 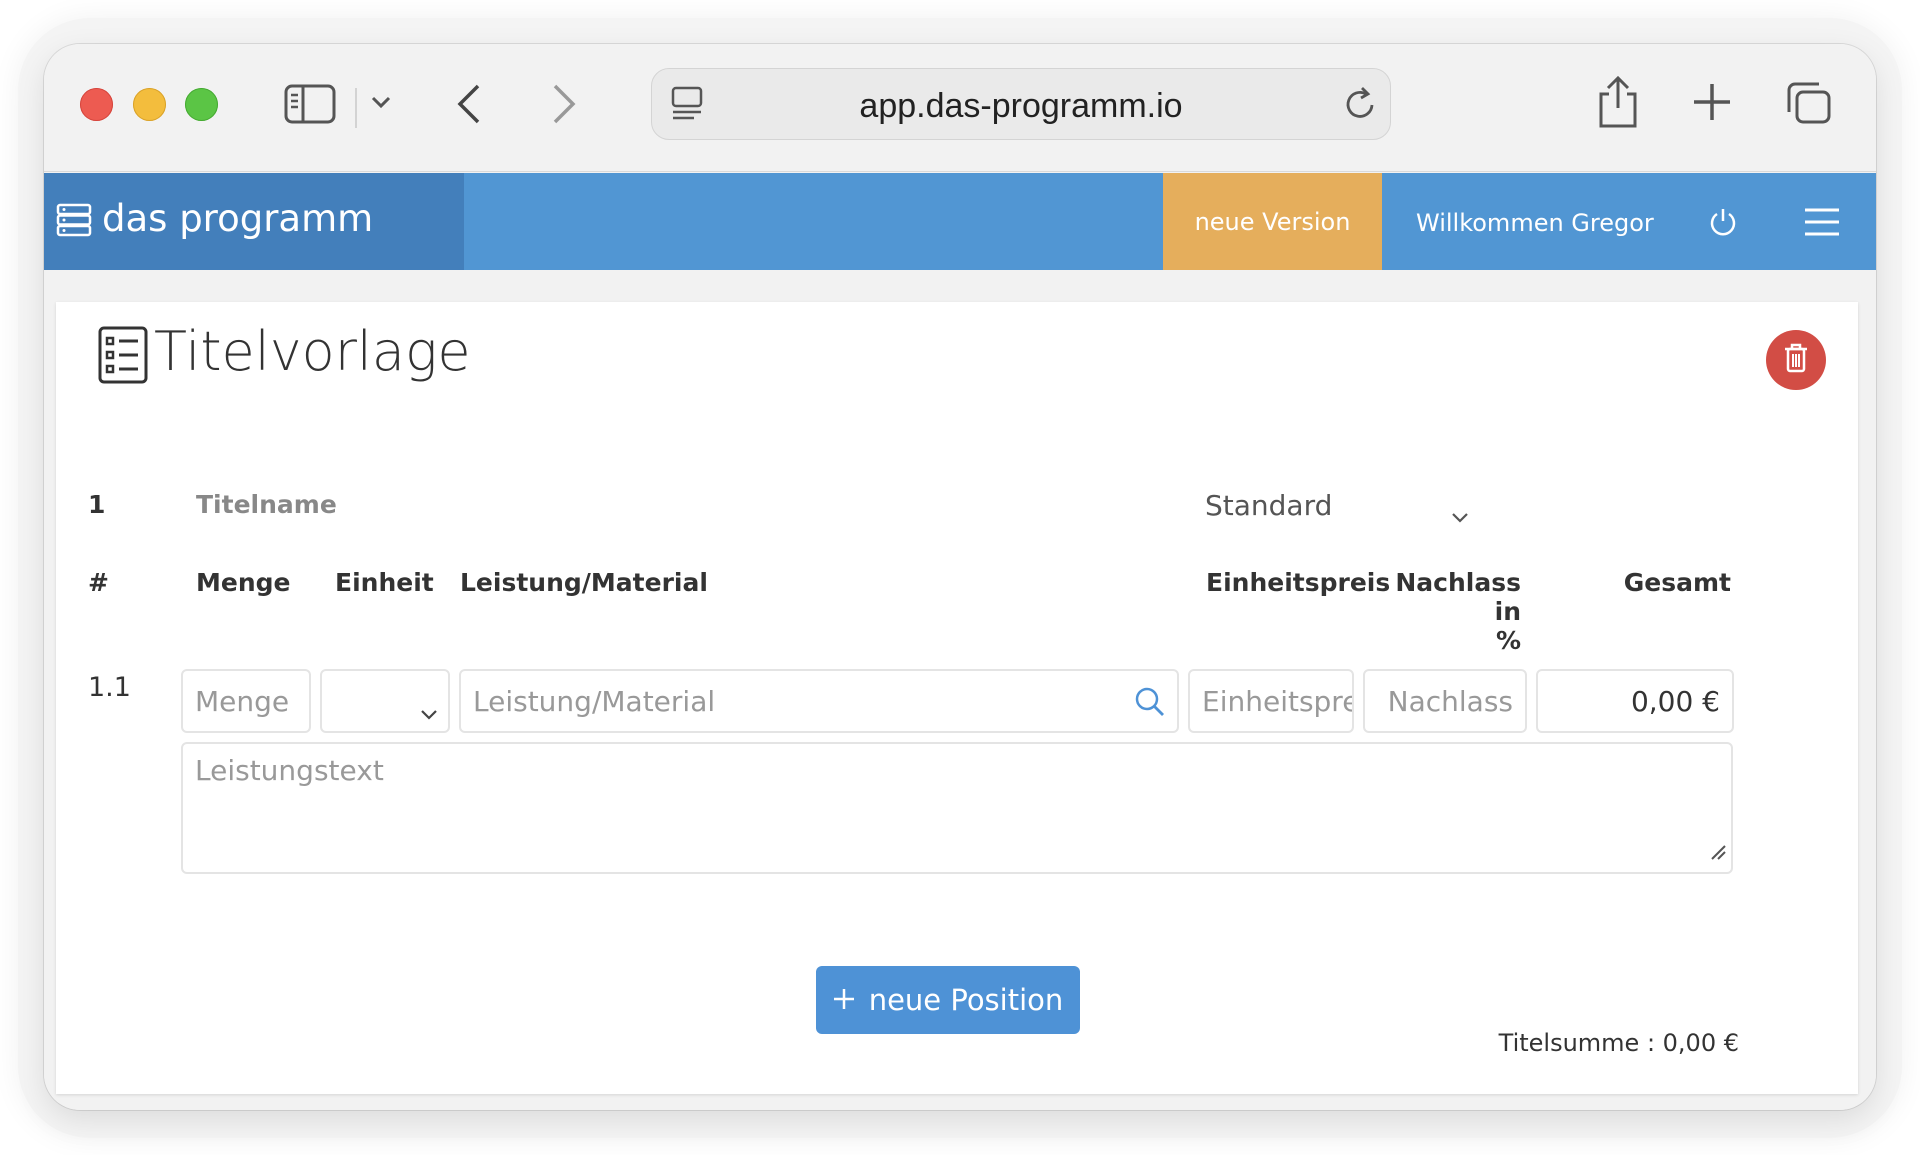 I want to click on title-name-input: Titelname, so click(x=266, y=504).